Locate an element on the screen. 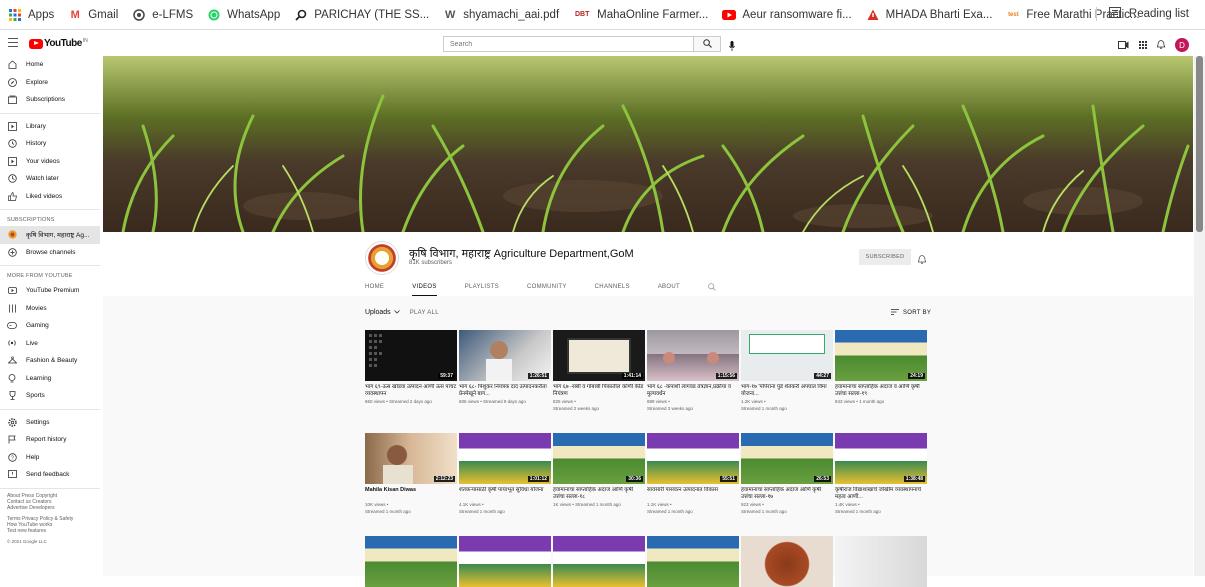 This screenshot has width=1205, height=587. video-thumbnail: 1:15:56 is located at coordinates (693, 355).